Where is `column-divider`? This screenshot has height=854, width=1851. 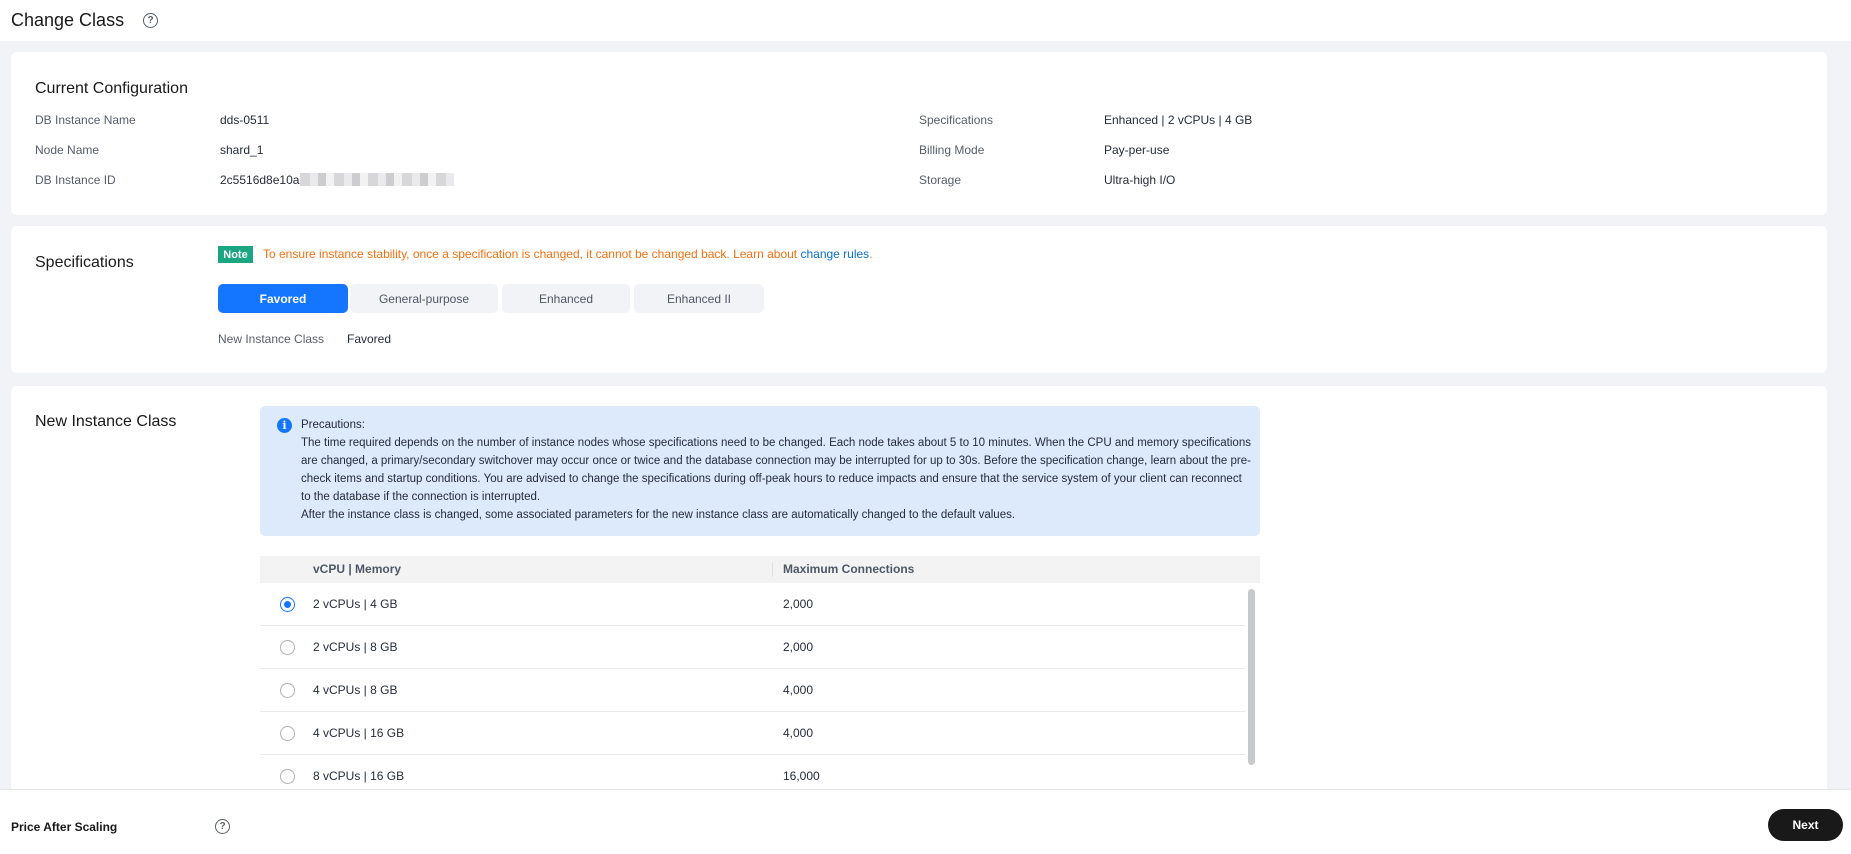 column-divider is located at coordinates (772, 569).